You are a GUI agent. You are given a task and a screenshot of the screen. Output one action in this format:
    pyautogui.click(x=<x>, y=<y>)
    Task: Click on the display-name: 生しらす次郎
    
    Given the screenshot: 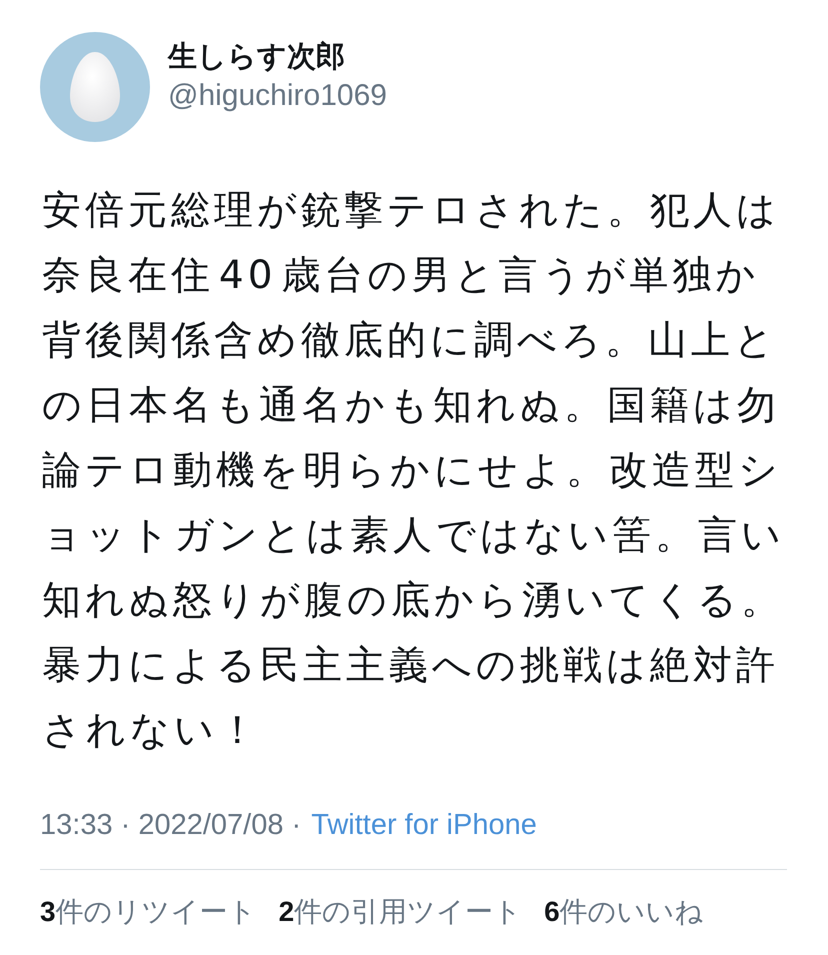 What is the action you would take?
    pyautogui.click(x=257, y=57)
    